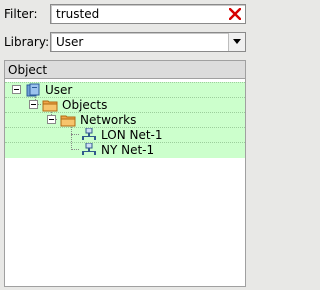 Image resolution: width=320 pixels, height=290 pixels. I want to click on library-select: User, so click(148, 42).